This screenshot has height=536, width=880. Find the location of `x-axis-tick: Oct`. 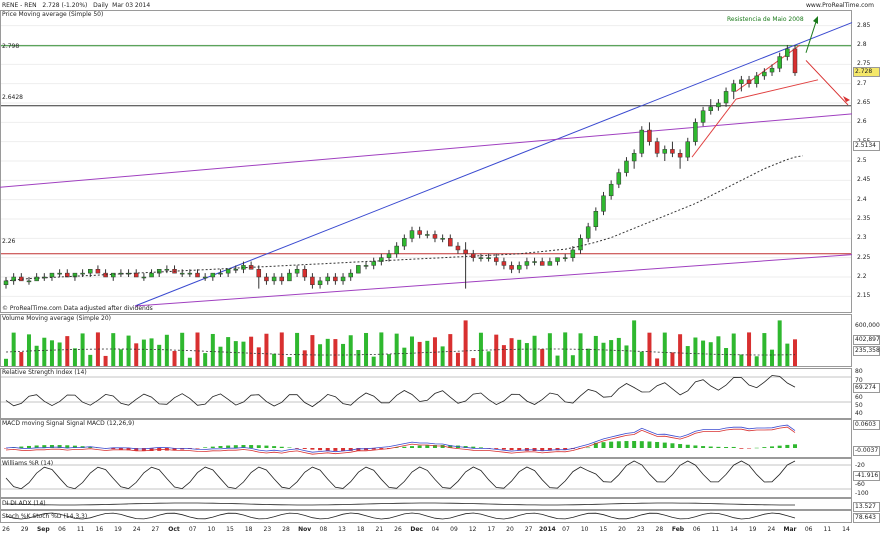

x-axis-tick: Oct is located at coordinates (174, 529).